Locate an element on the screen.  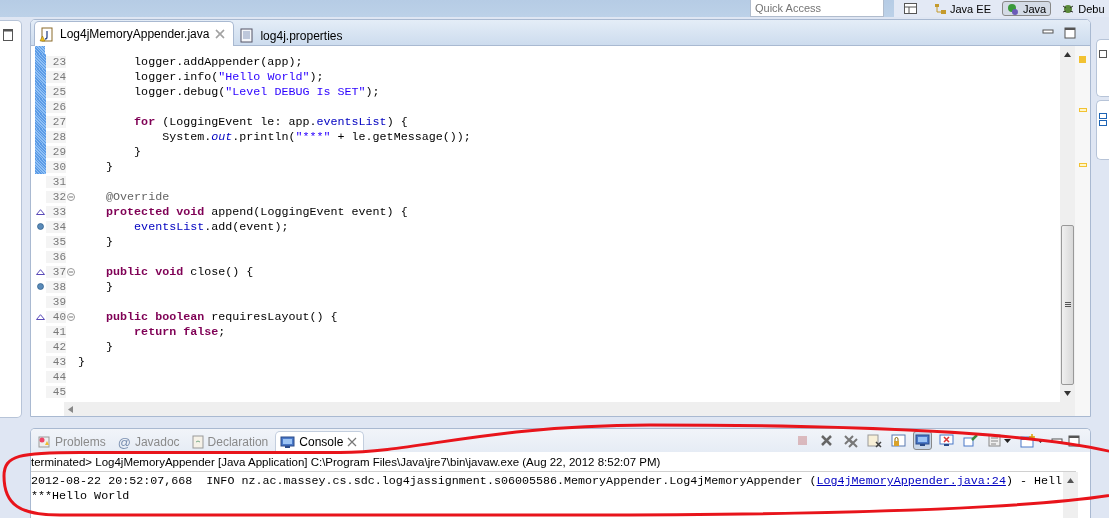
restore-icon is located at coordinates (8, 35).